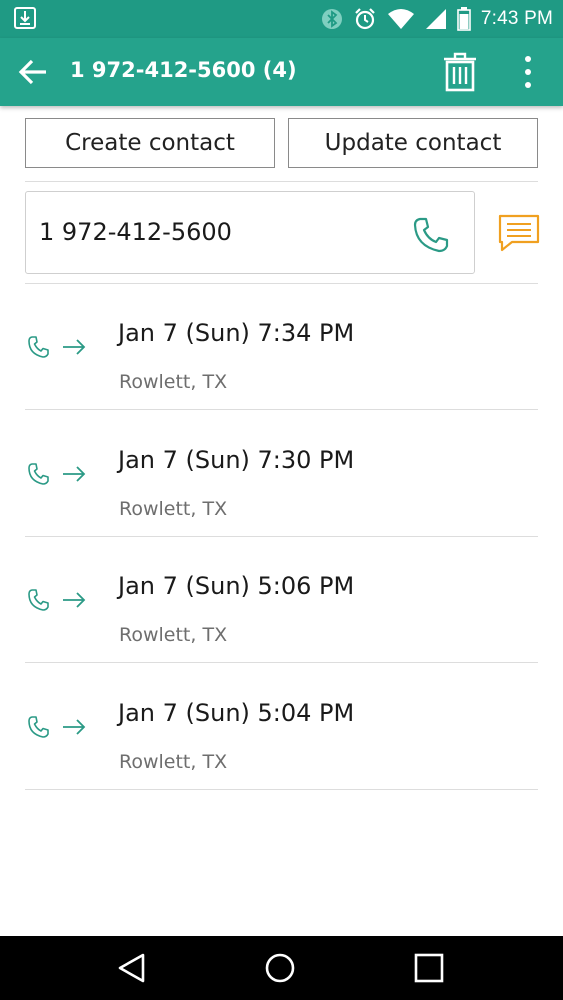 The width and height of the screenshot is (563, 1000). I want to click on create-contact-button: Create contact, so click(150, 143).